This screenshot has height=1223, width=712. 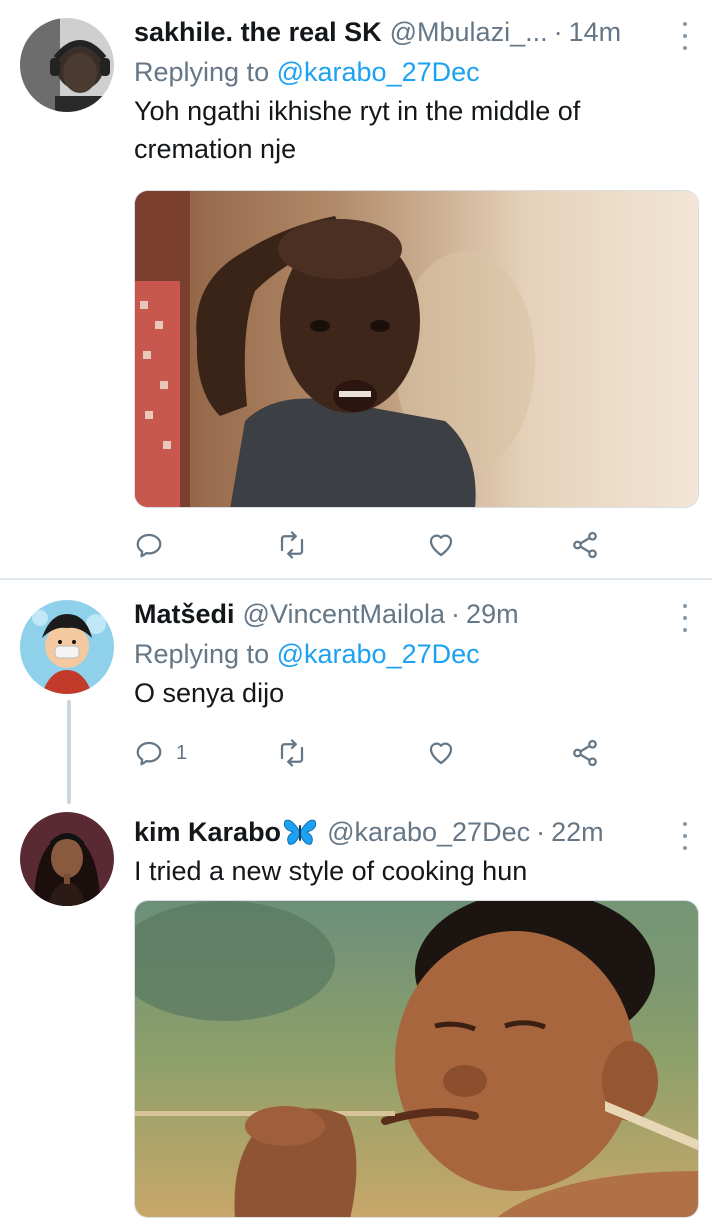 I want to click on man-in-headphones-avatar, so click(x=67, y=65).